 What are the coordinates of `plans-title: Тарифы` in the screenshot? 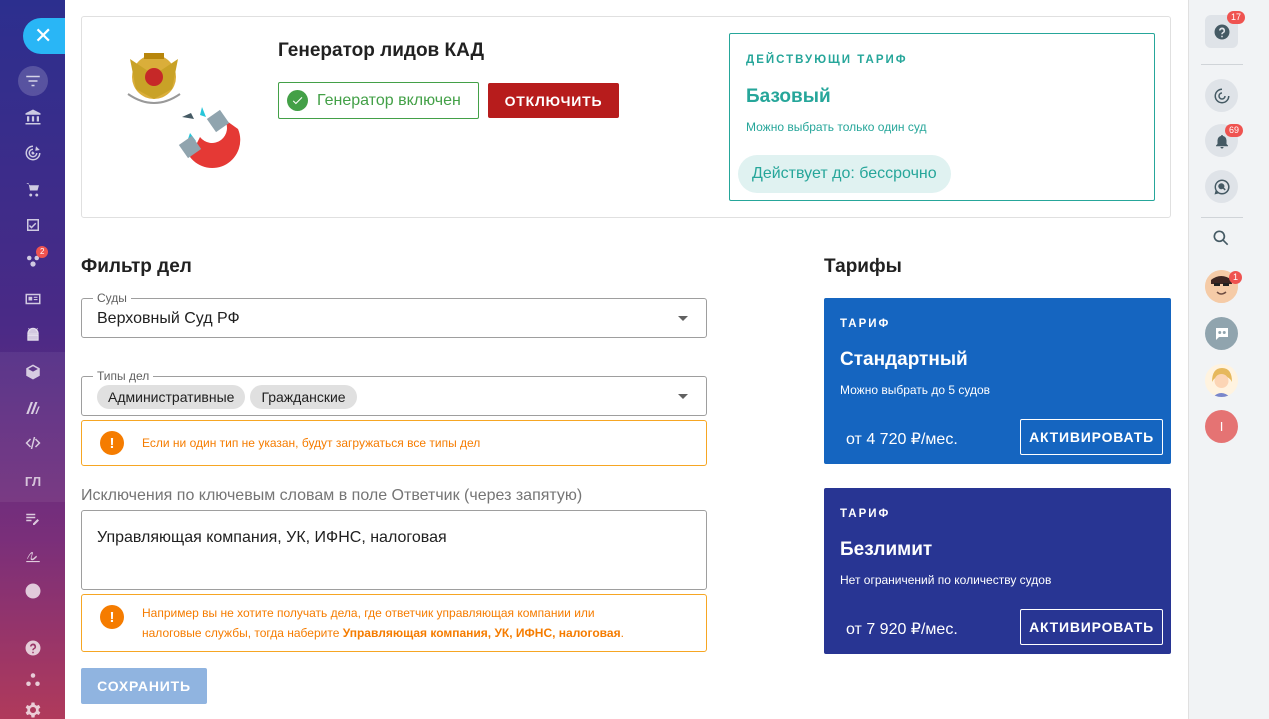 It's located at (863, 266).